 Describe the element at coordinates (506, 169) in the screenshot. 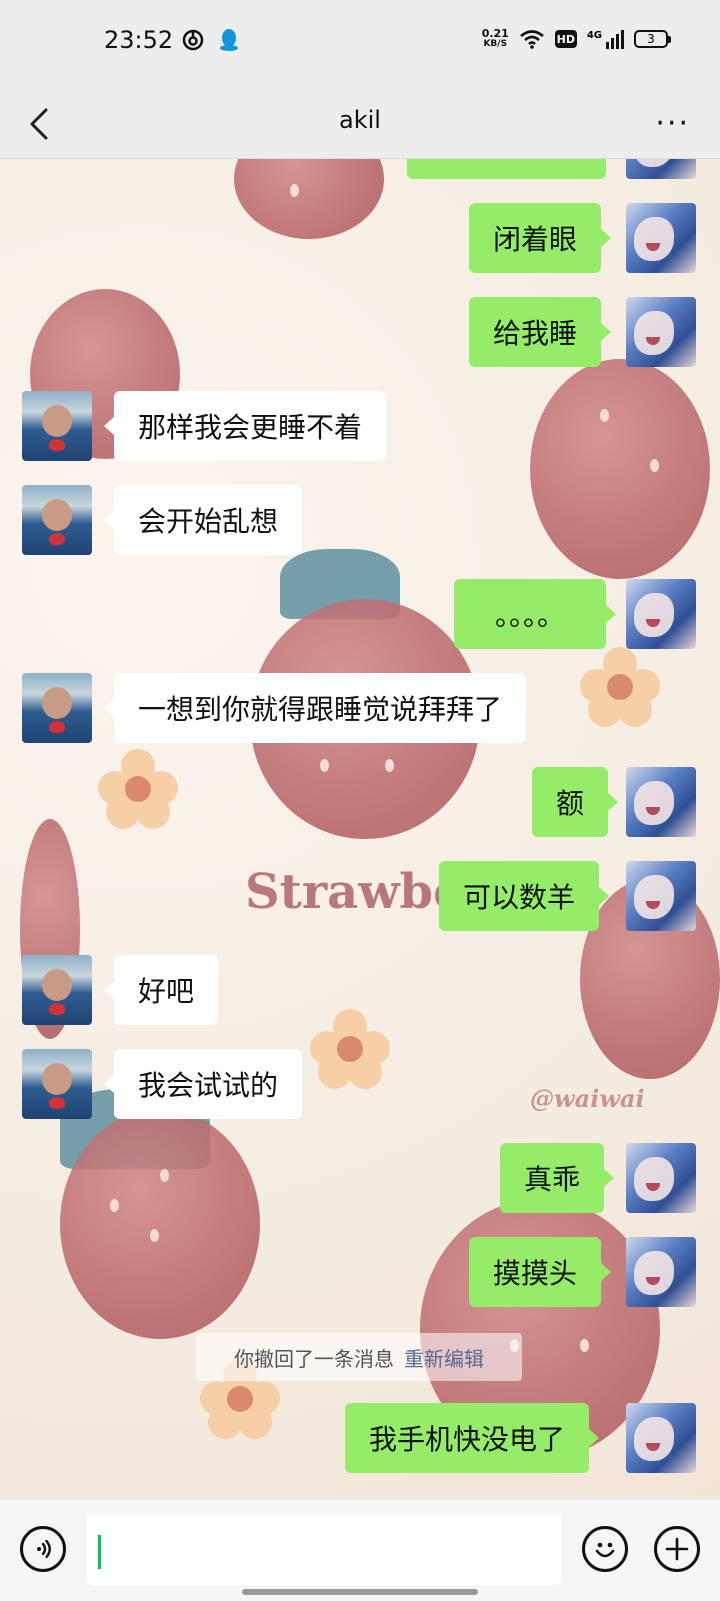

I see `message-bubble-self` at that location.